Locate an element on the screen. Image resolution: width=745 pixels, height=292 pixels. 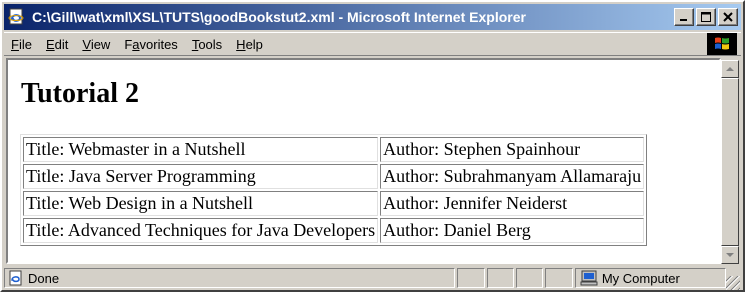
window-controls is located at coordinates (705, 17).